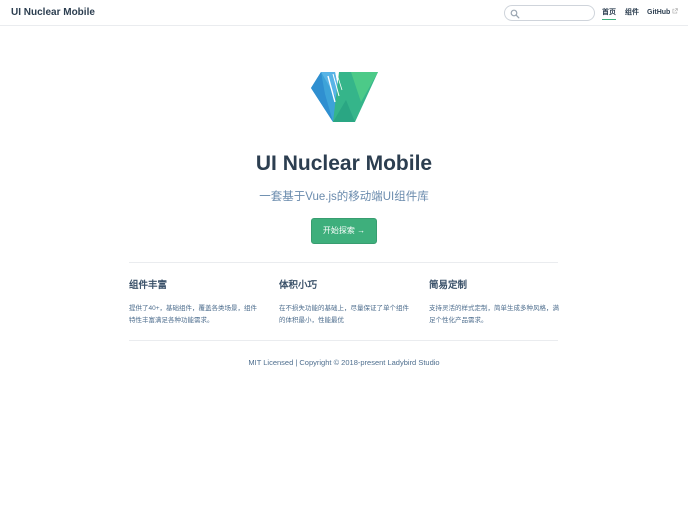  What do you see at coordinates (298, 285) in the screenshot?
I see `feature-title: 体积小巧` at bounding box center [298, 285].